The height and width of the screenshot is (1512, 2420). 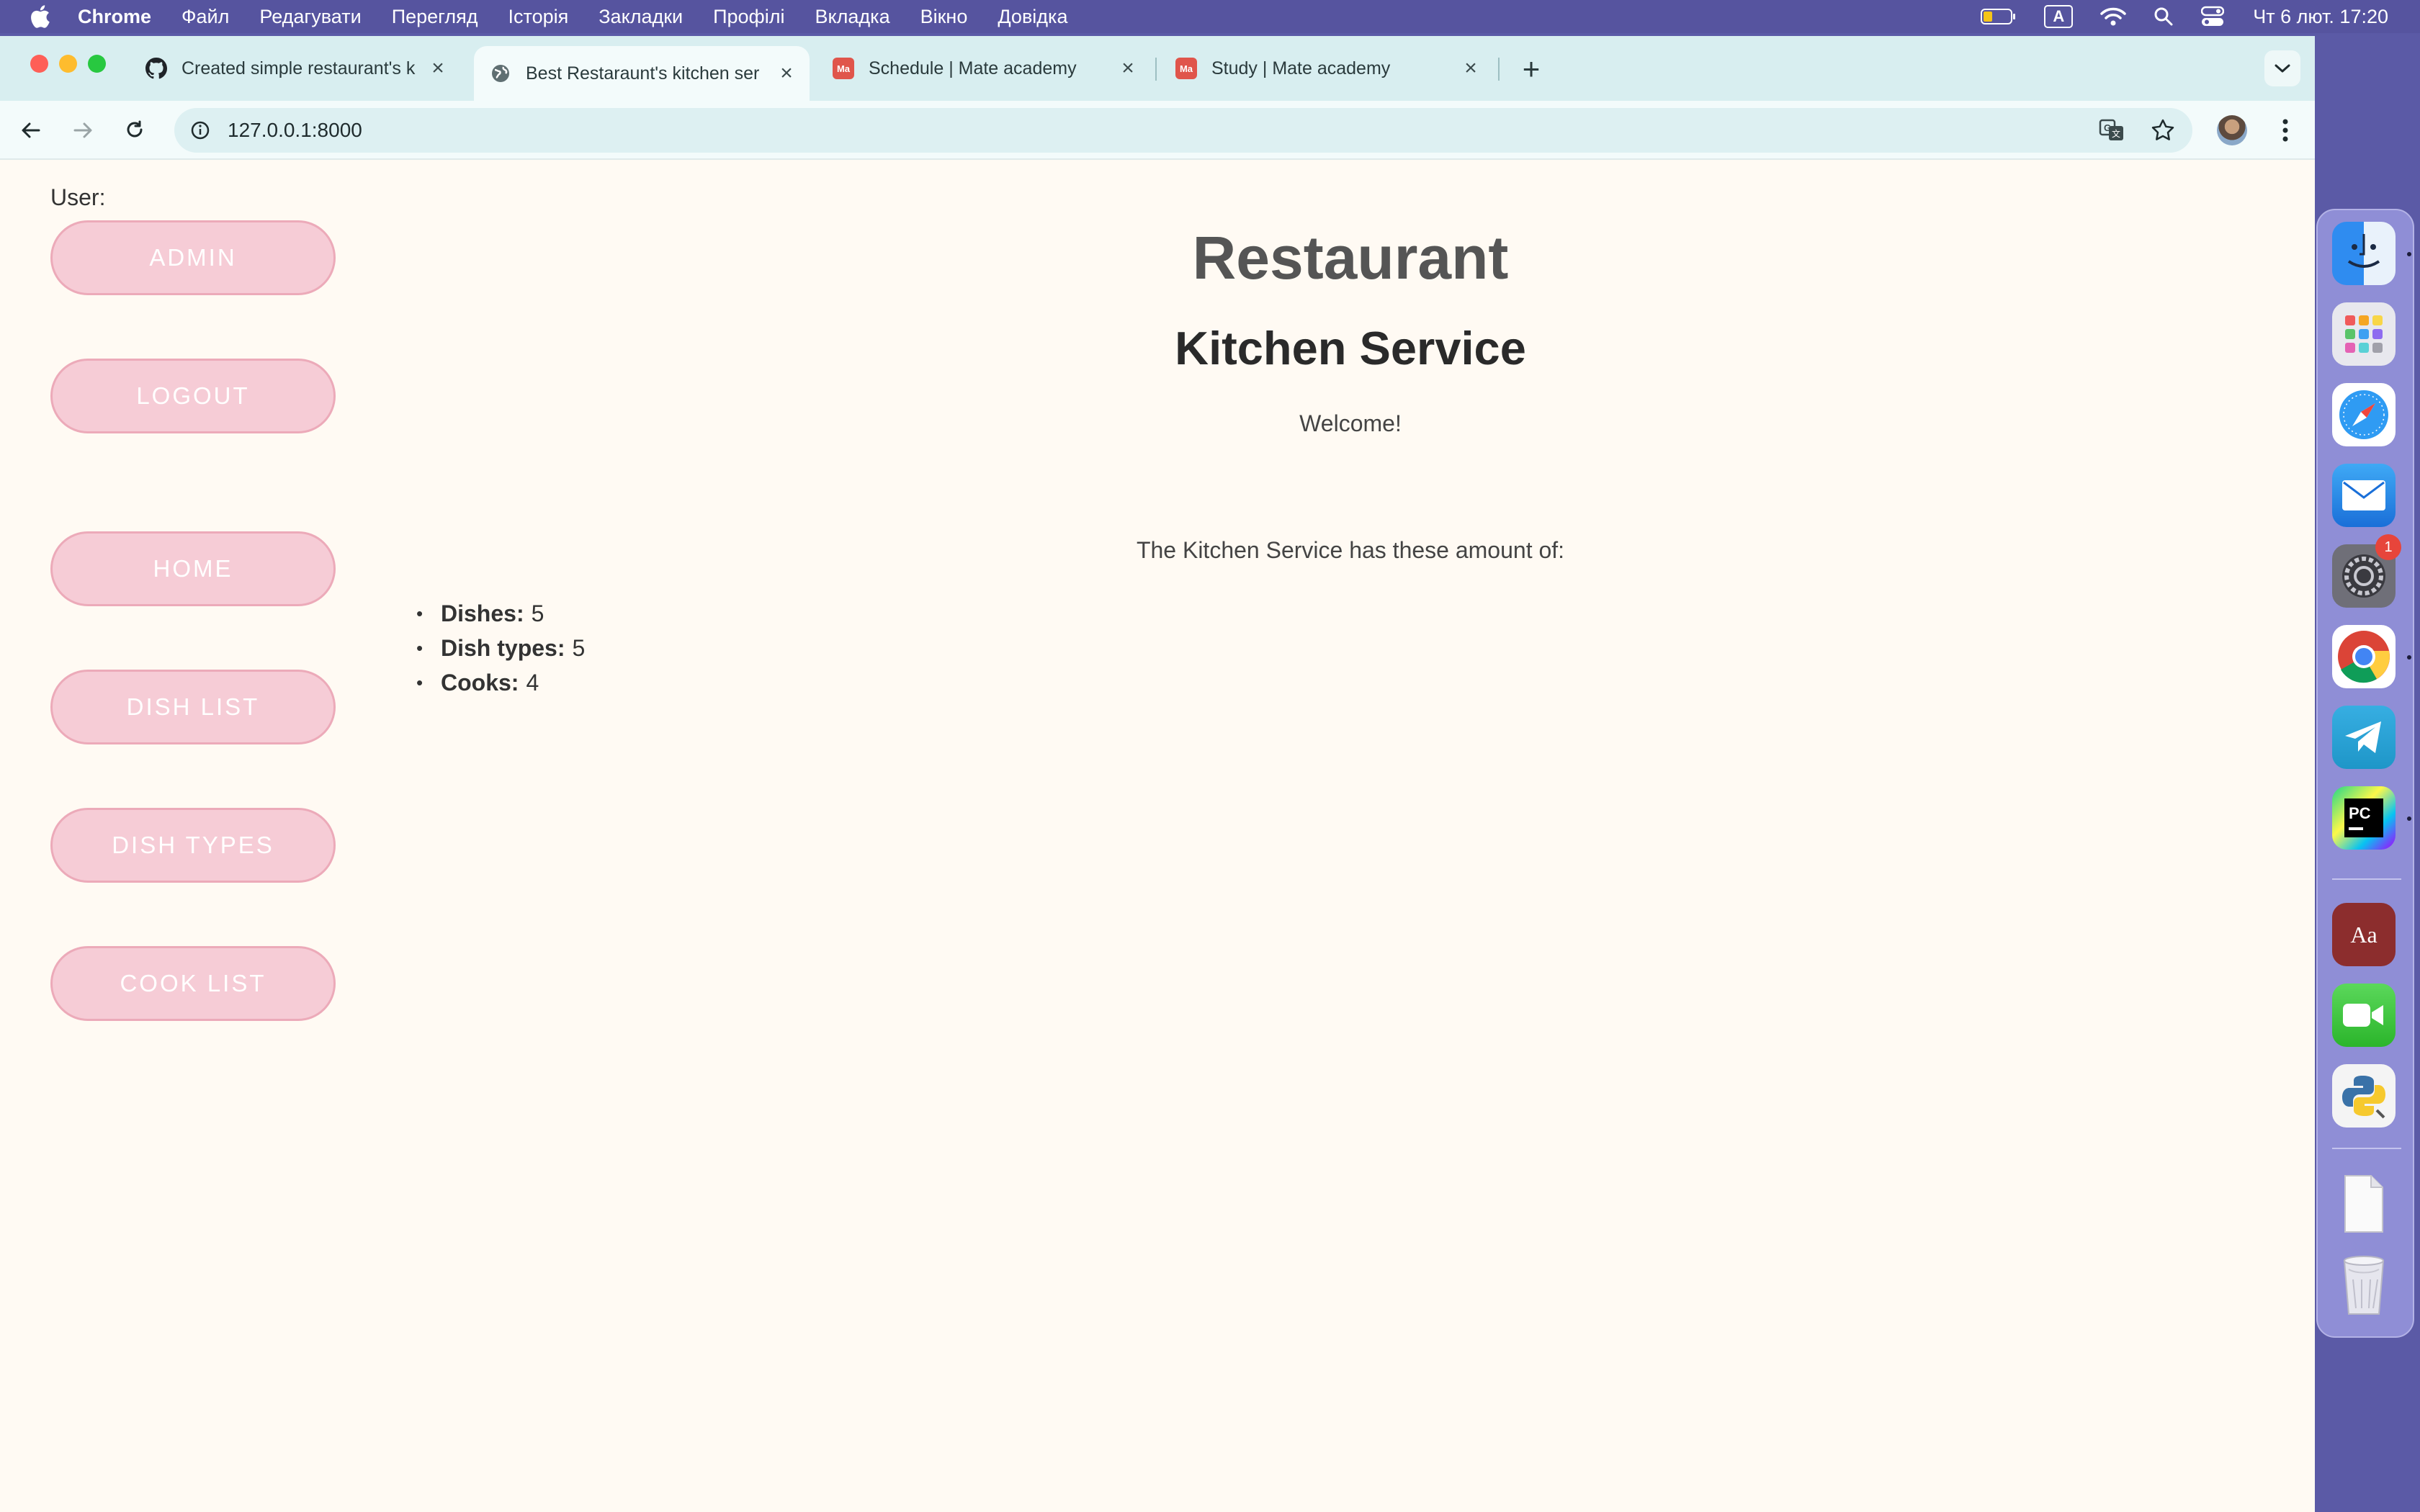 I want to click on dish-types-button: Dish types, so click(x=193, y=845).